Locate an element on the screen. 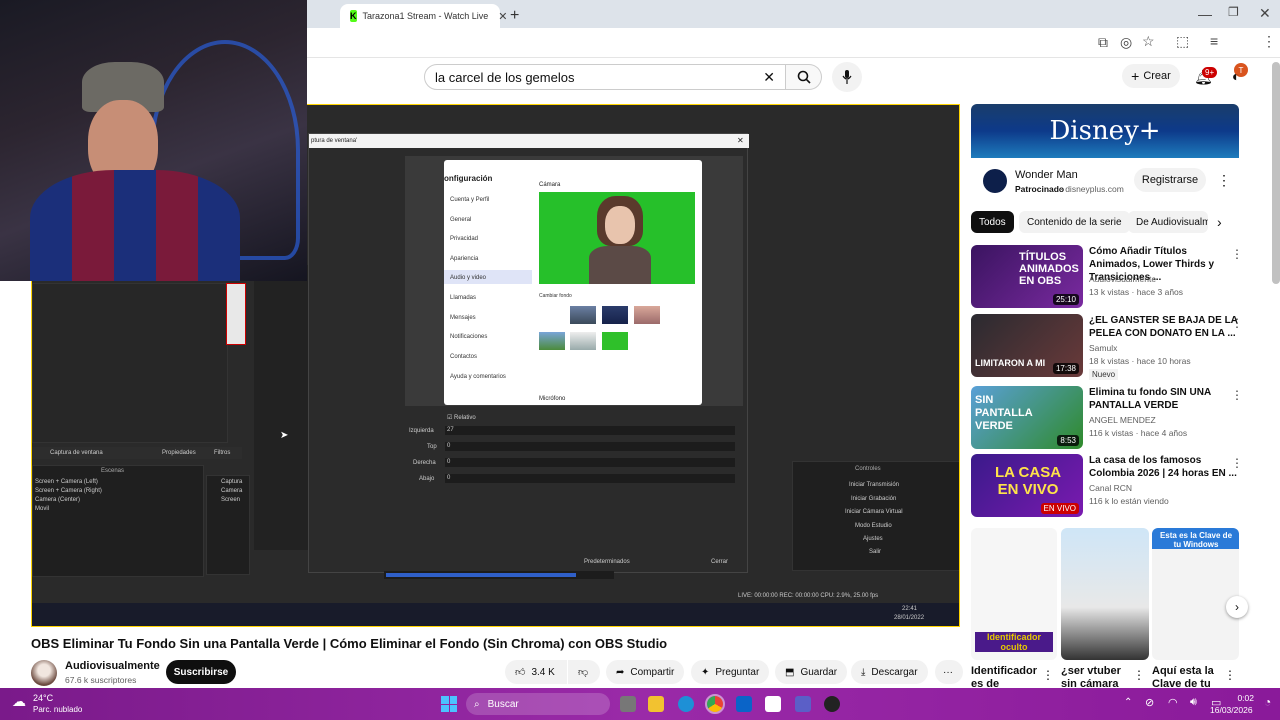  channel-avatar is located at coordinates (44, 673).